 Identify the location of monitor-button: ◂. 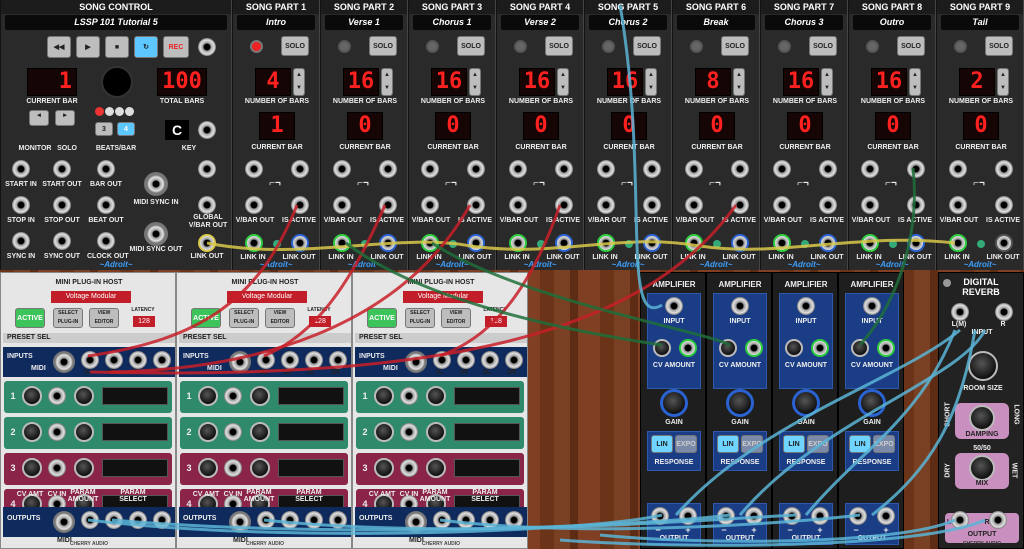
(39, 118).